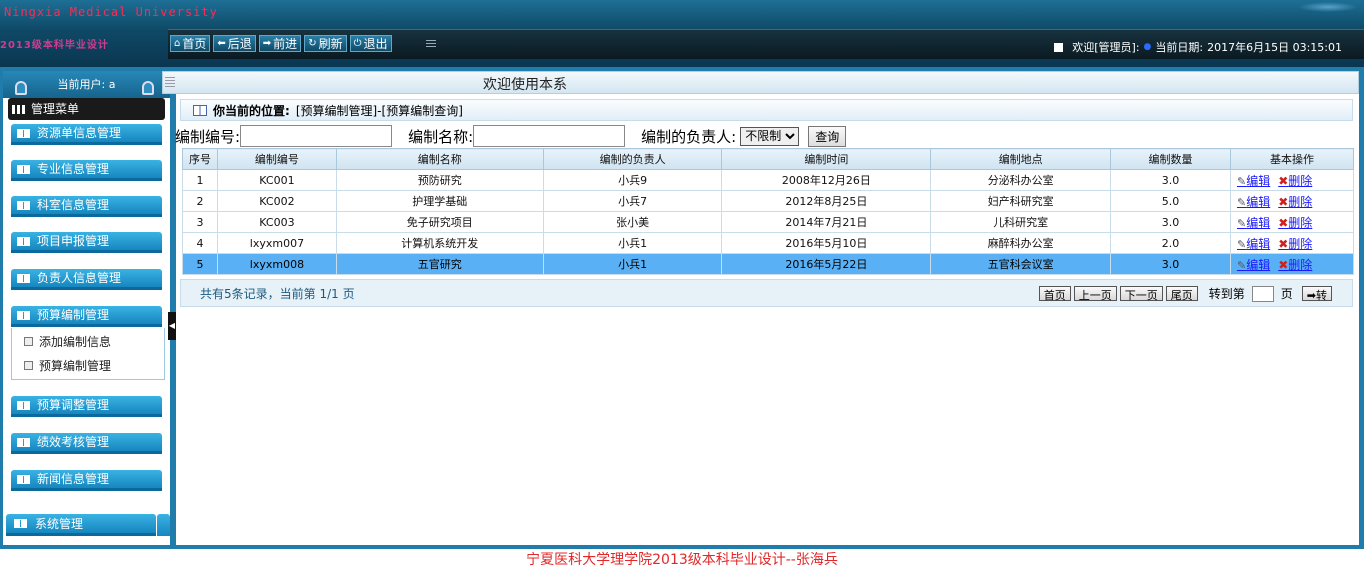 The width and height of the screenshot is (1364, 571). I want to click on school-name: Ningxia Medical University, so click(111, 12).